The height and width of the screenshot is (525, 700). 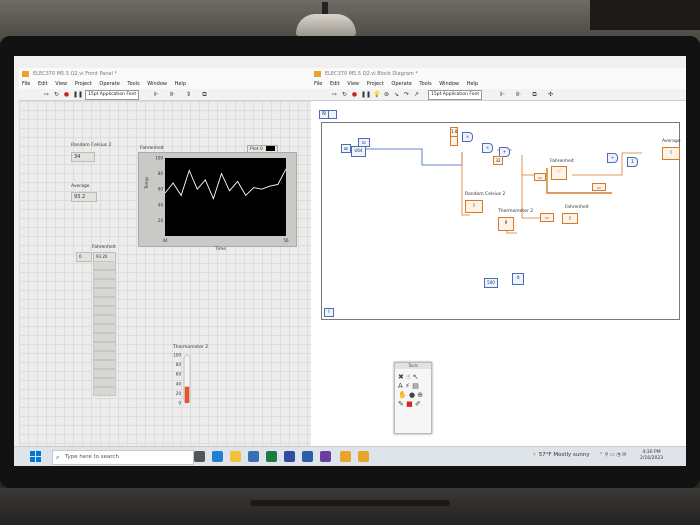 I want to click on system-tray-icons: ⌃ ⚲ ▭ ◔ ✉, so click(x=613, y=455).